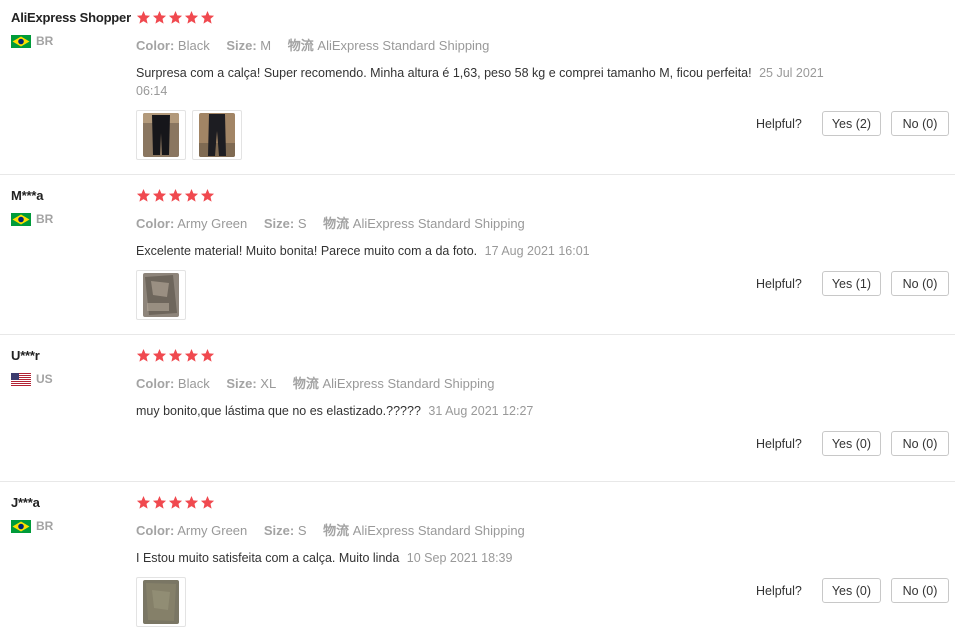  I want to click on us-flag-icon, so click(21, 379).